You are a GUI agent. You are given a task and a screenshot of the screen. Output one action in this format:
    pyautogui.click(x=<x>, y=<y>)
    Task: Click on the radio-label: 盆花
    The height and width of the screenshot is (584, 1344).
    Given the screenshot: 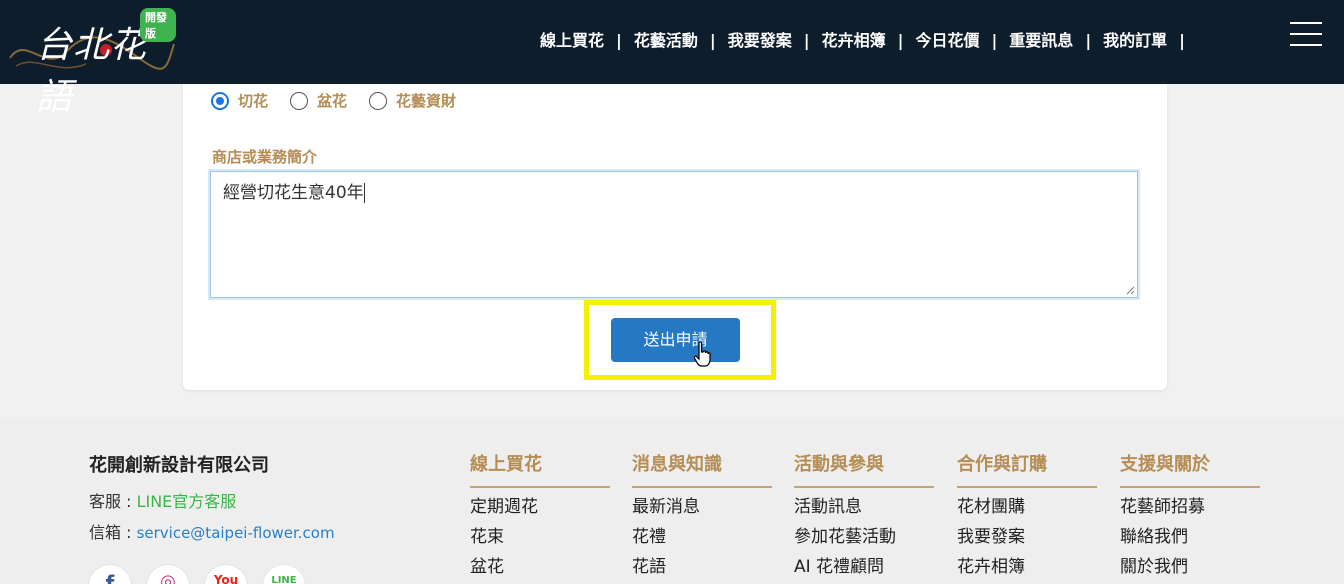 What is the action you would take?
    pyautogui.click(x=332, y=101)
    